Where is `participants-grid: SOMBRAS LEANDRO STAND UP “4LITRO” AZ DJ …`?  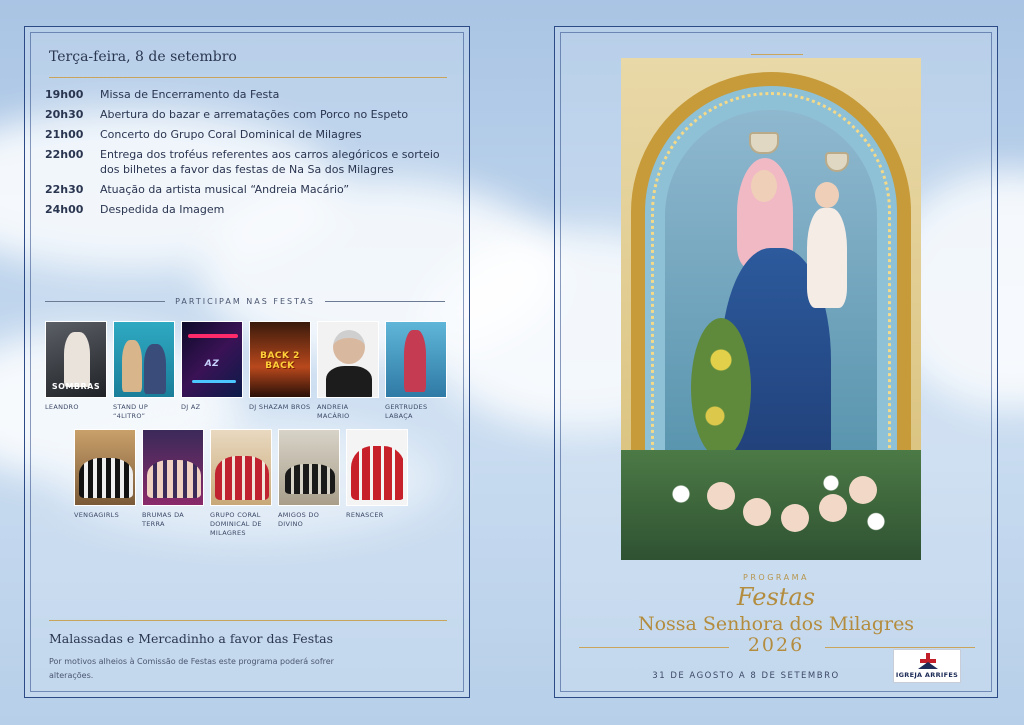 participants-grid: SOMBRAS LEANDRO STAND UP “4LITRO” AZ DJ … is located at coordinates (248, 433).